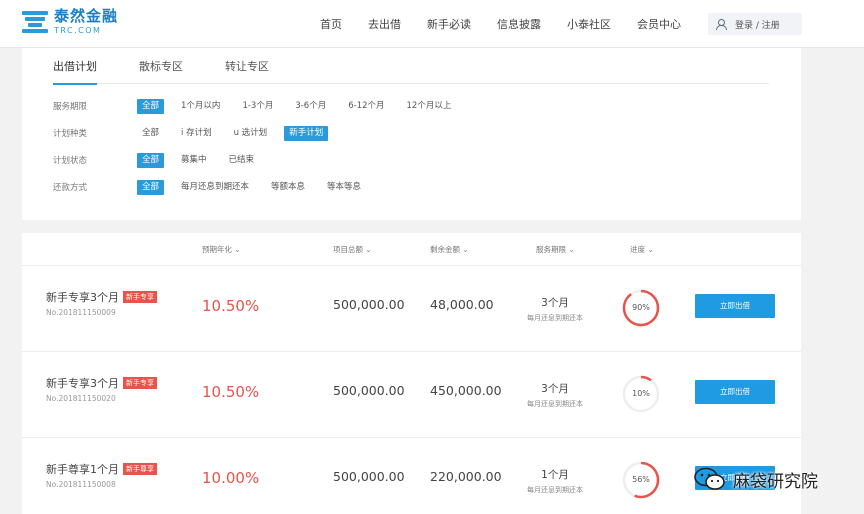 The image size is (864, 514). Describe the element at coordinates (721, 24) in the screenshot. I see `user-icon` at that location.